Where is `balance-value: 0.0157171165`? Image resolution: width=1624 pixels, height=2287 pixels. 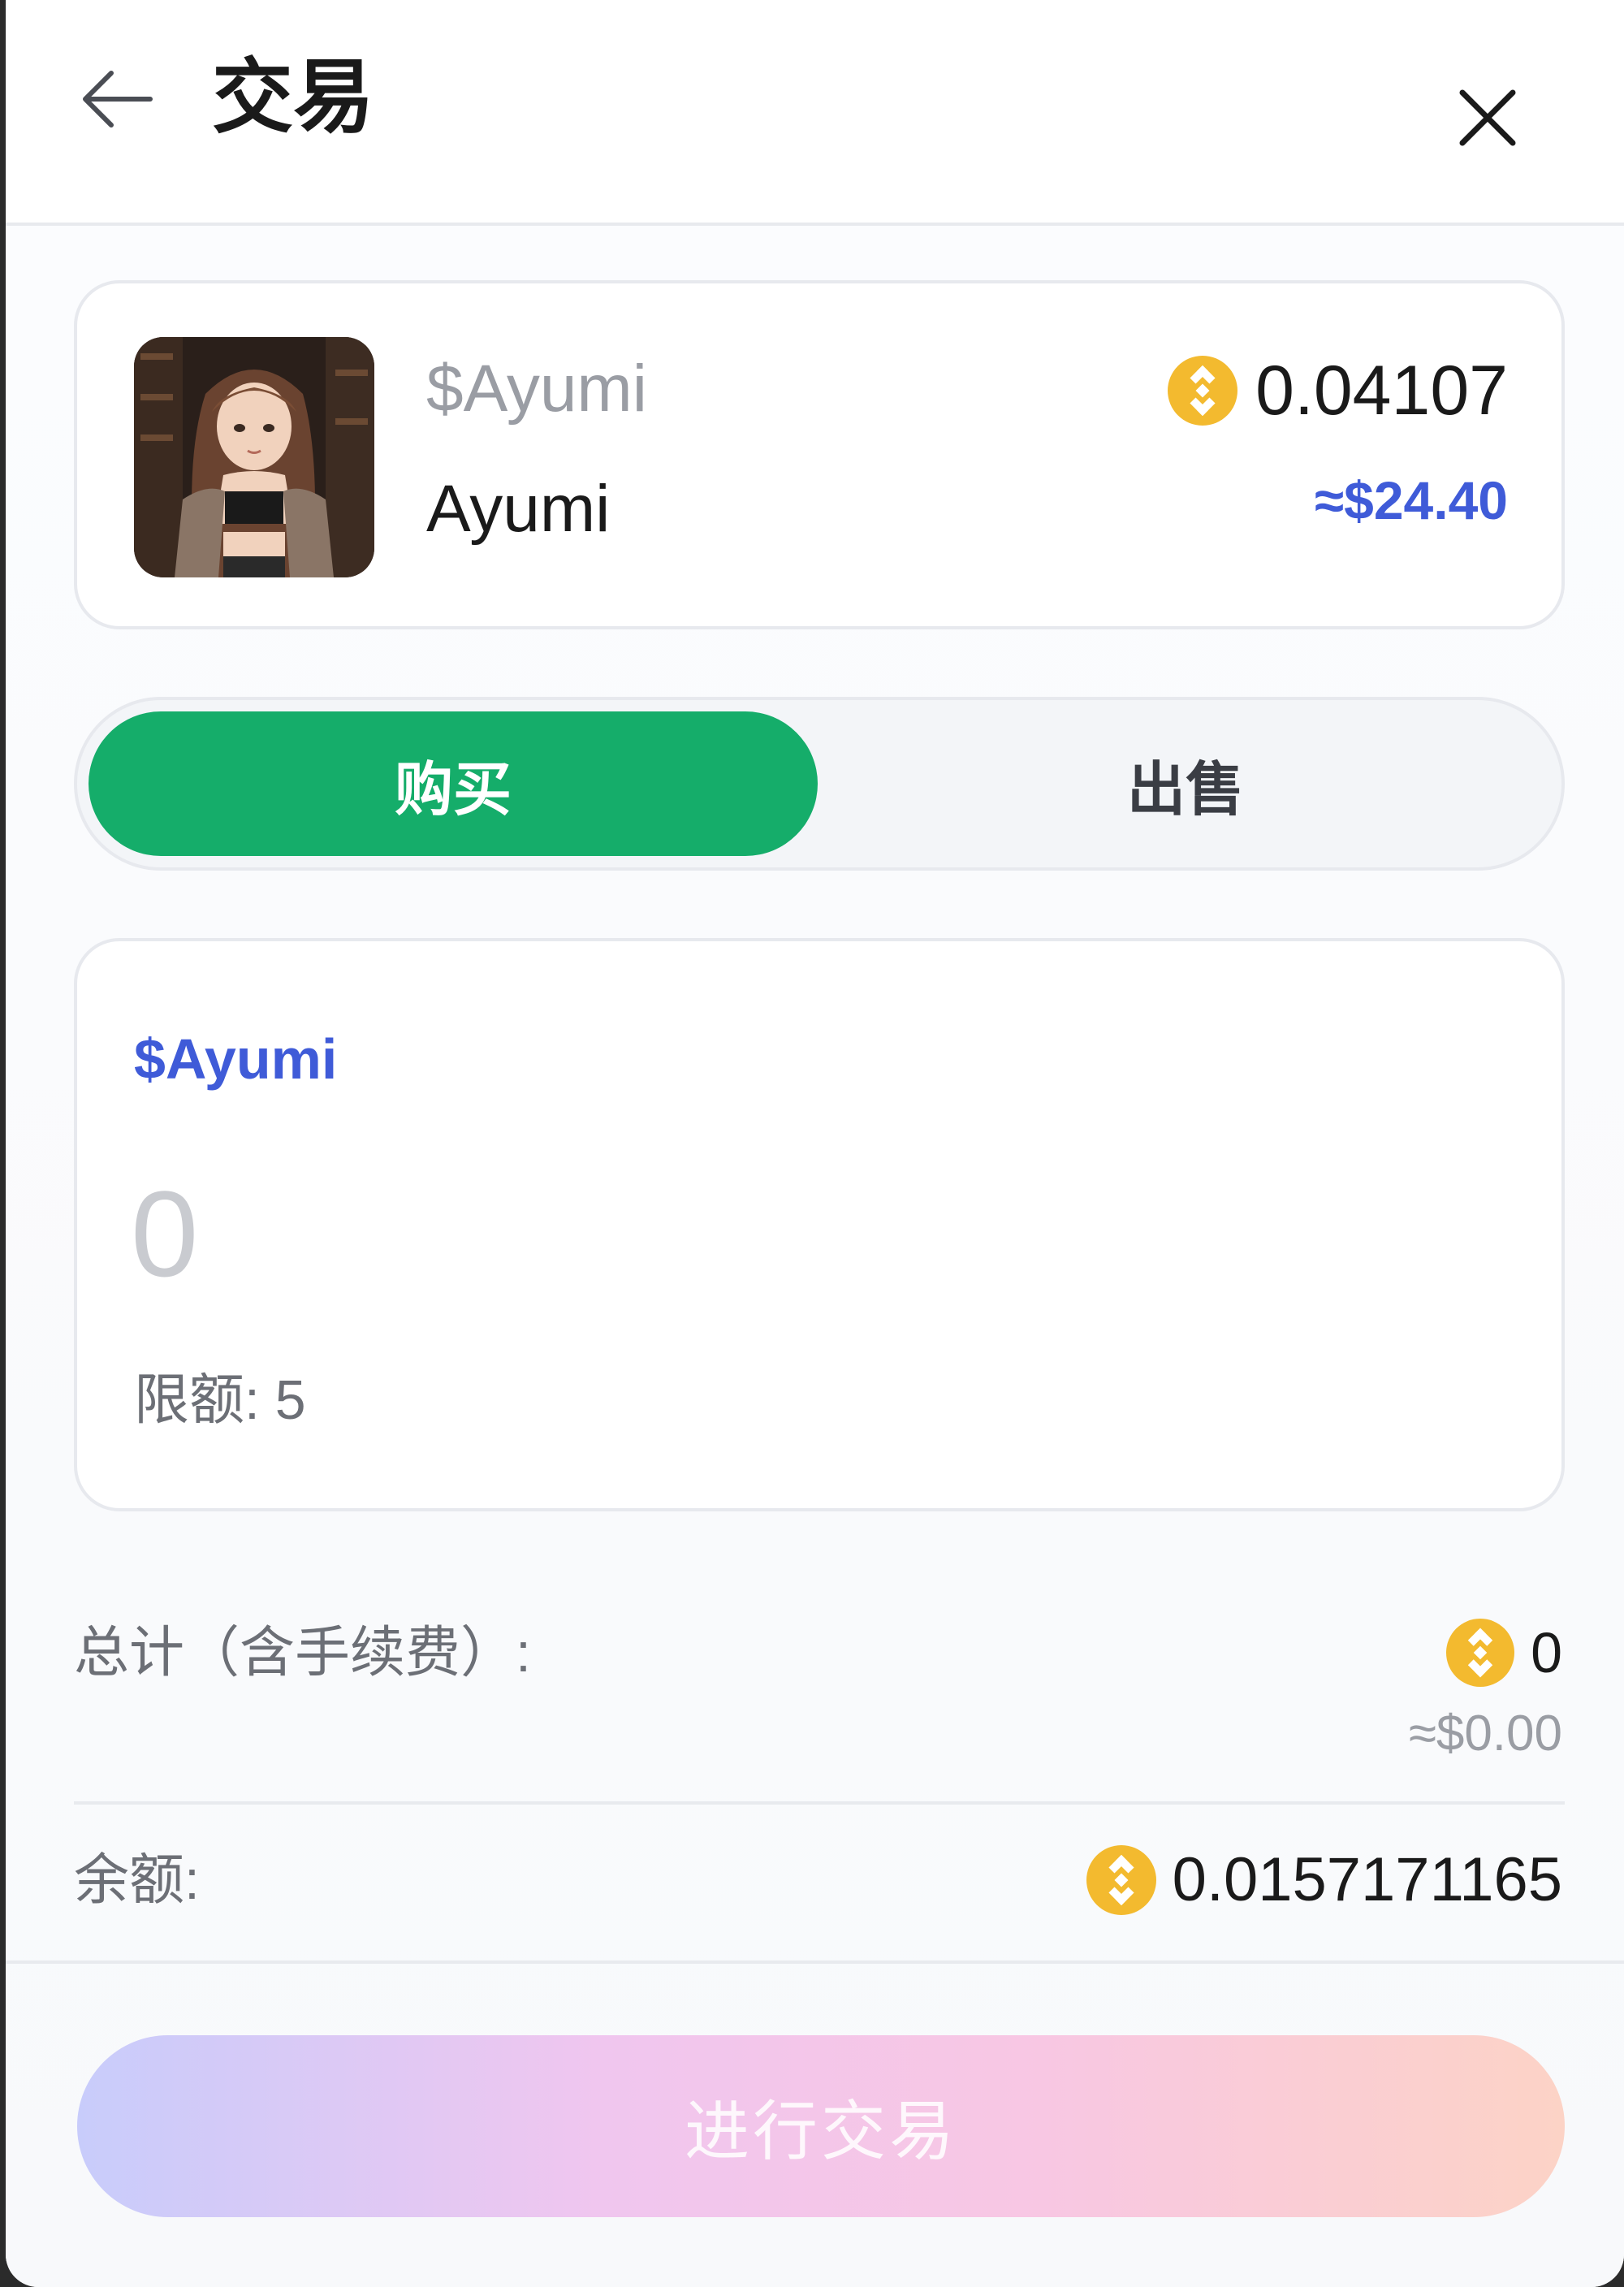
balance-value: 0.0157171165 is located at coordinates (1367, 1879).